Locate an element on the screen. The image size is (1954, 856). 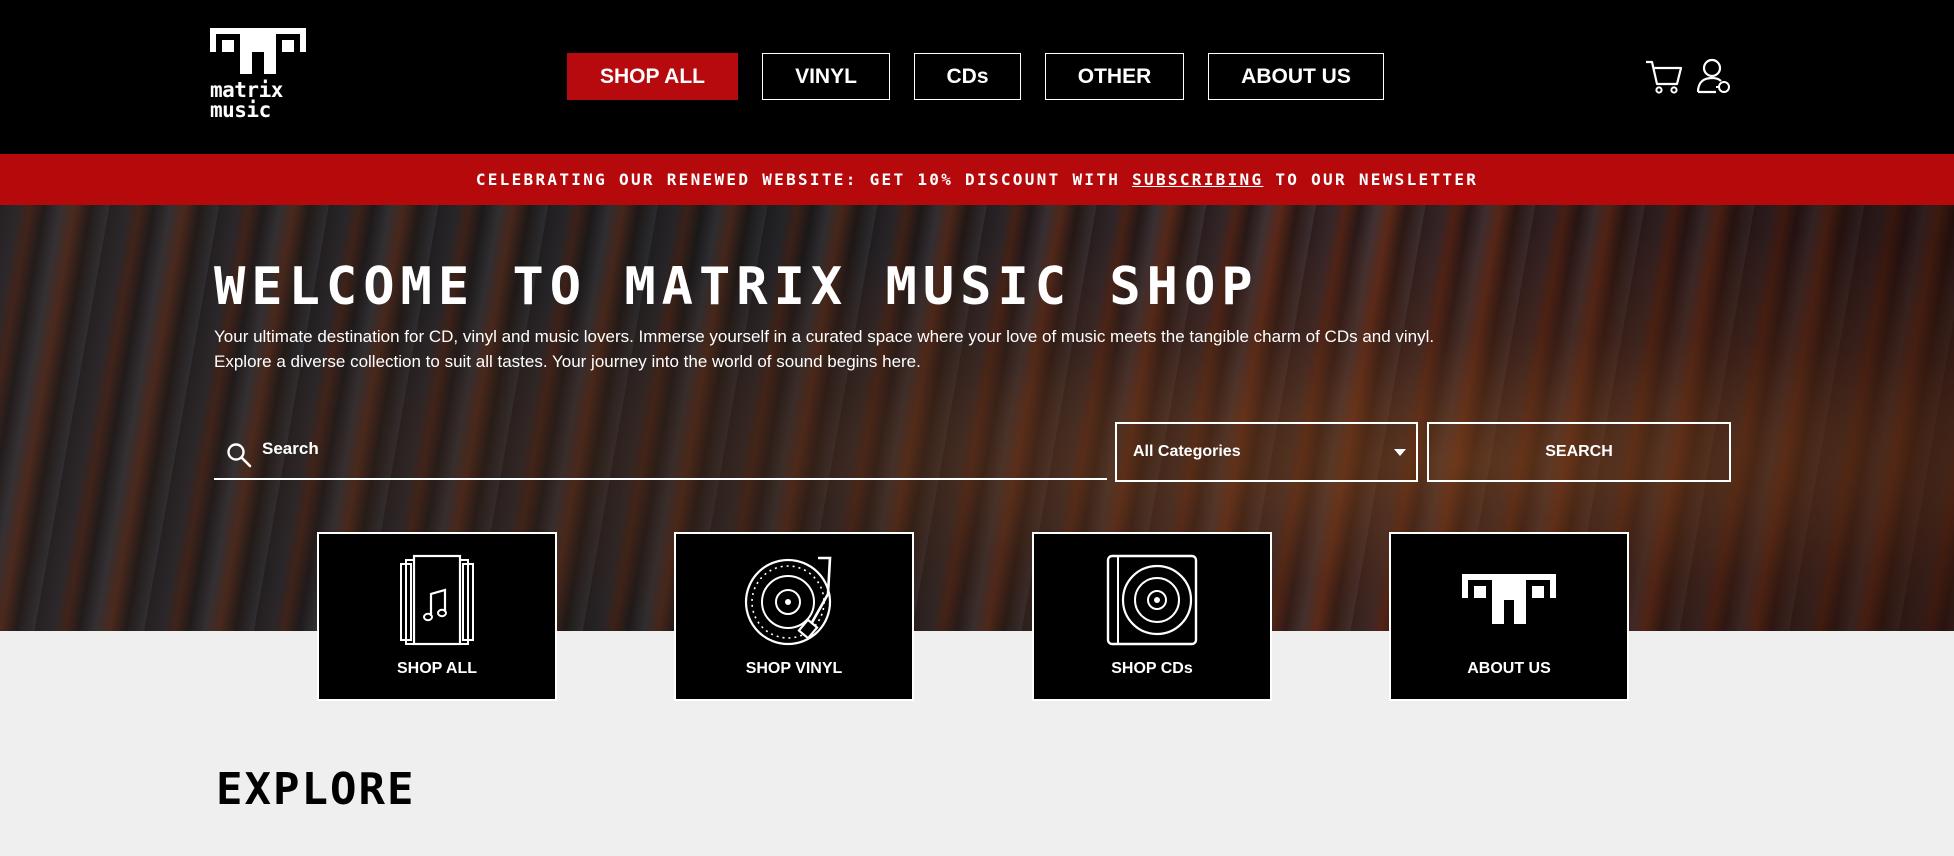
banner-suffix: TO OUR NEWSLETTER is located at coordinates (1371, 179).